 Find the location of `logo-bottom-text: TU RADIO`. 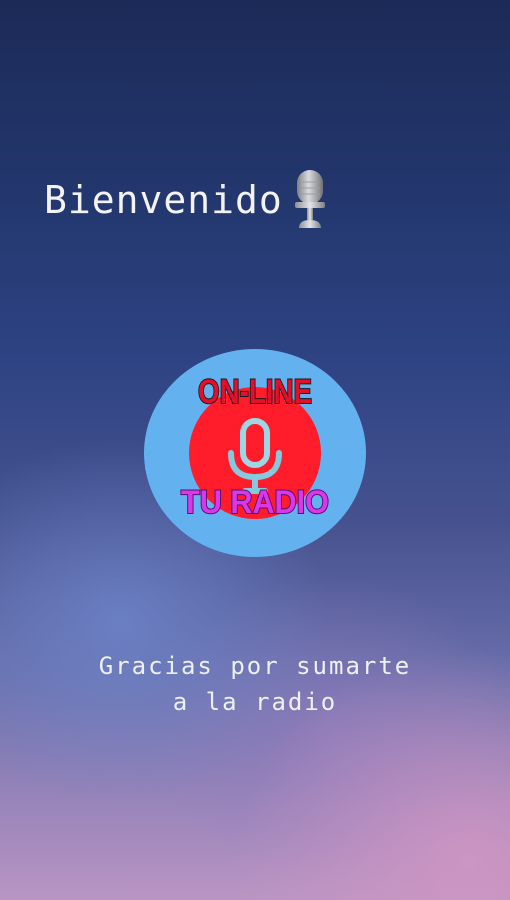

logo-bottom-text: TU RADIO is located at coordinates (255, 502).